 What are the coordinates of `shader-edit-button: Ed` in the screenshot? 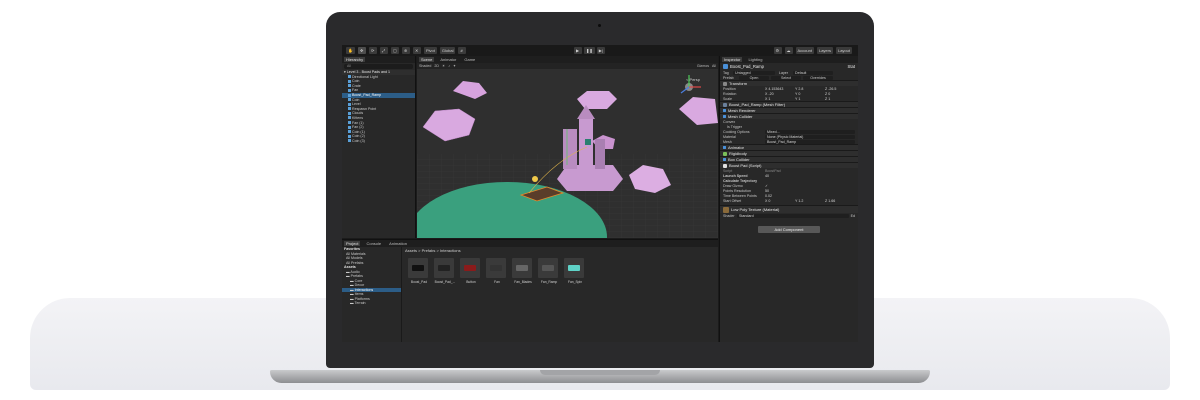 It's located at (853, 216).